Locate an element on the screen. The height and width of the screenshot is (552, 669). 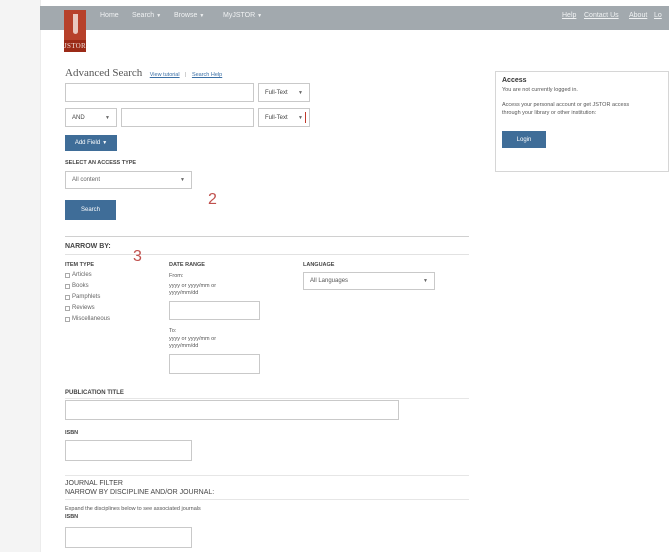
field-select-2: Full-Text ▼ is located at coordinates (284, 117).